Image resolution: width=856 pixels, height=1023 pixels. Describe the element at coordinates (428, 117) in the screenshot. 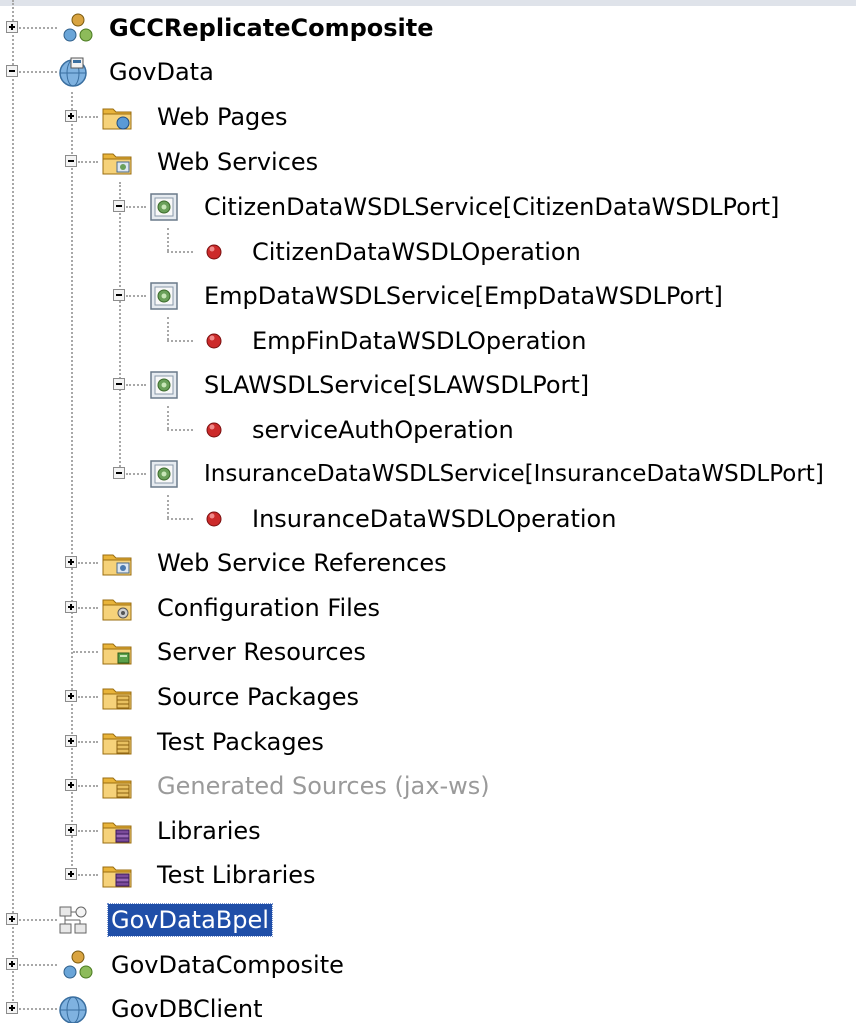

I see `tree-node-web-pages: Web Pages` at that location.